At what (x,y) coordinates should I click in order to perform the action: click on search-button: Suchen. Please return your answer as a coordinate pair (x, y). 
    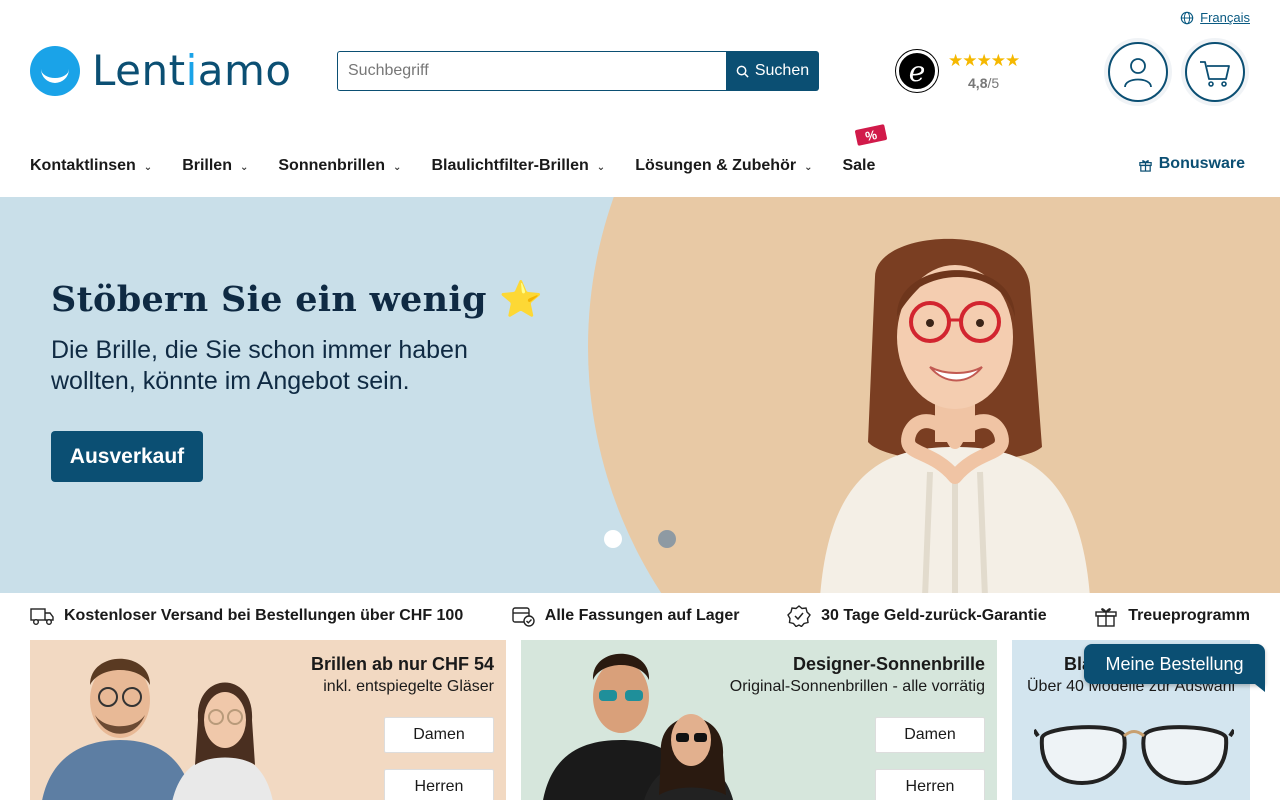
    Looking at the image, I should click on (772, 71).